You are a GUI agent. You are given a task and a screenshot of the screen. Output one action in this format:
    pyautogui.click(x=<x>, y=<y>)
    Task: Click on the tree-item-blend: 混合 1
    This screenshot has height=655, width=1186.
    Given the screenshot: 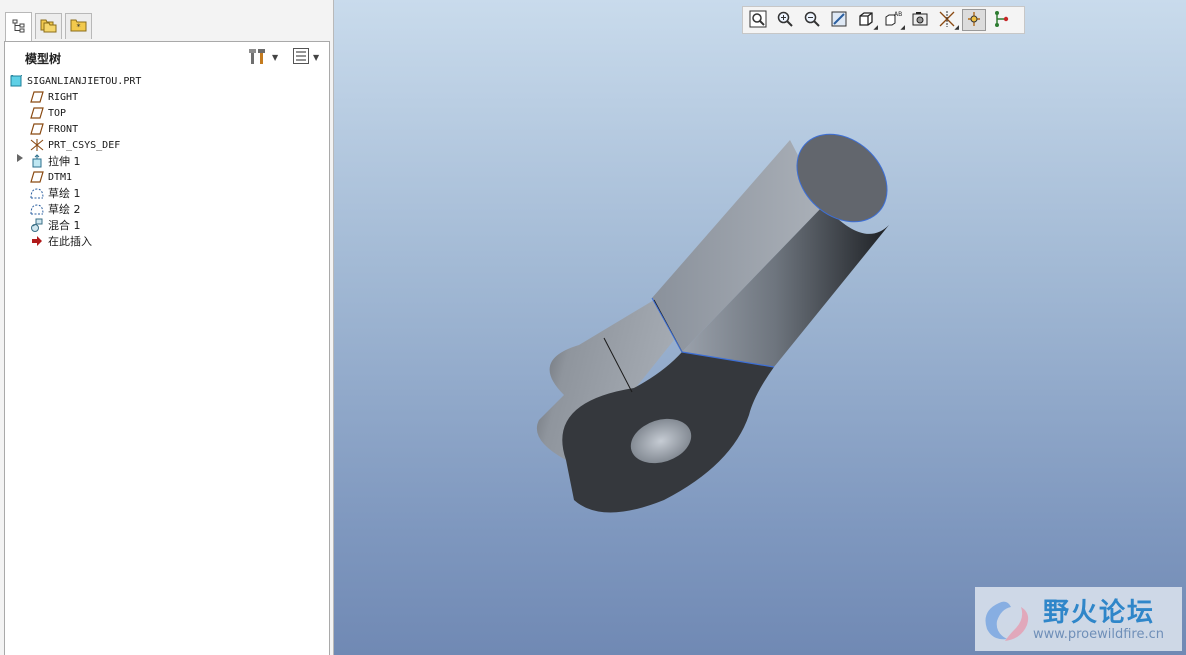 What is the action you would take?
    pyautogui.click(x=55, y=225)
    